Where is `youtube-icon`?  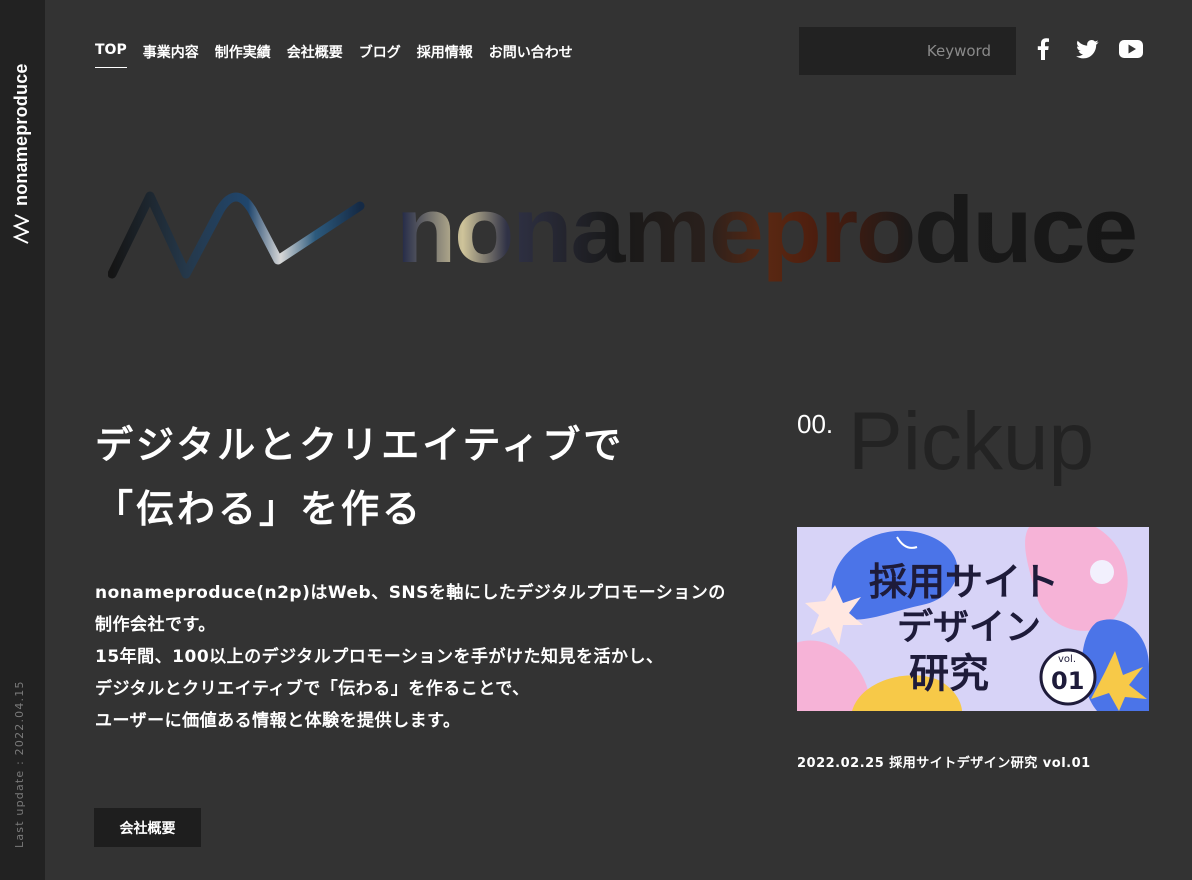
youtube-icon is located at coordinates (1131, 49).